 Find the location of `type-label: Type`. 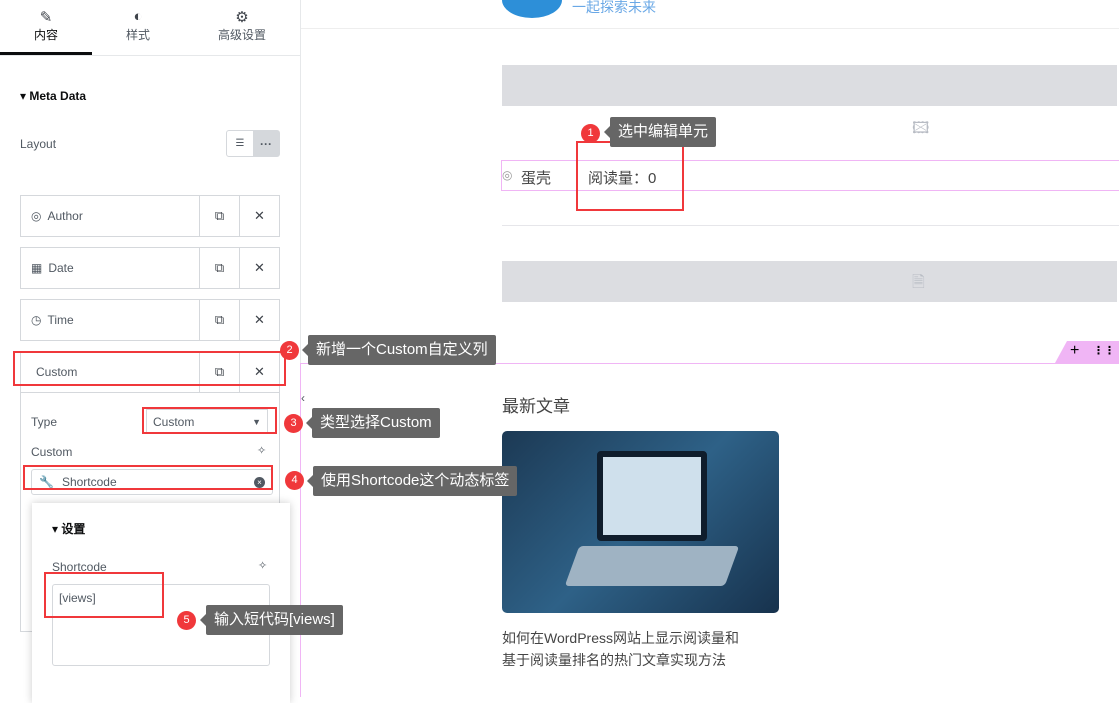

type-label: Type is located at coordinates (44, 422).